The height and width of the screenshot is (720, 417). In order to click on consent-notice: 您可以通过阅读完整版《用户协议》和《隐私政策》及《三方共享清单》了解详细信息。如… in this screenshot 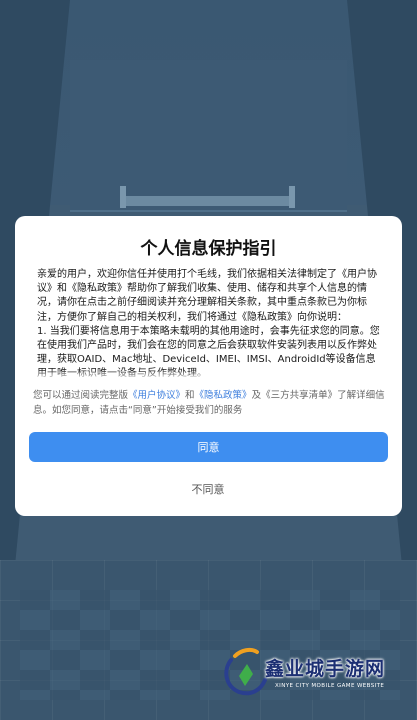, I will do `click(211, 403)`.